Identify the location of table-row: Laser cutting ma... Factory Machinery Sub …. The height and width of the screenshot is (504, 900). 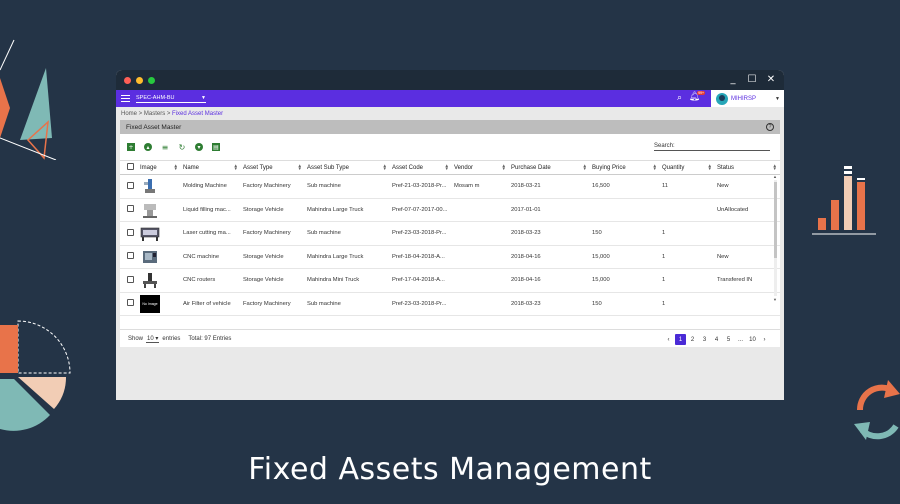
(450, 233).